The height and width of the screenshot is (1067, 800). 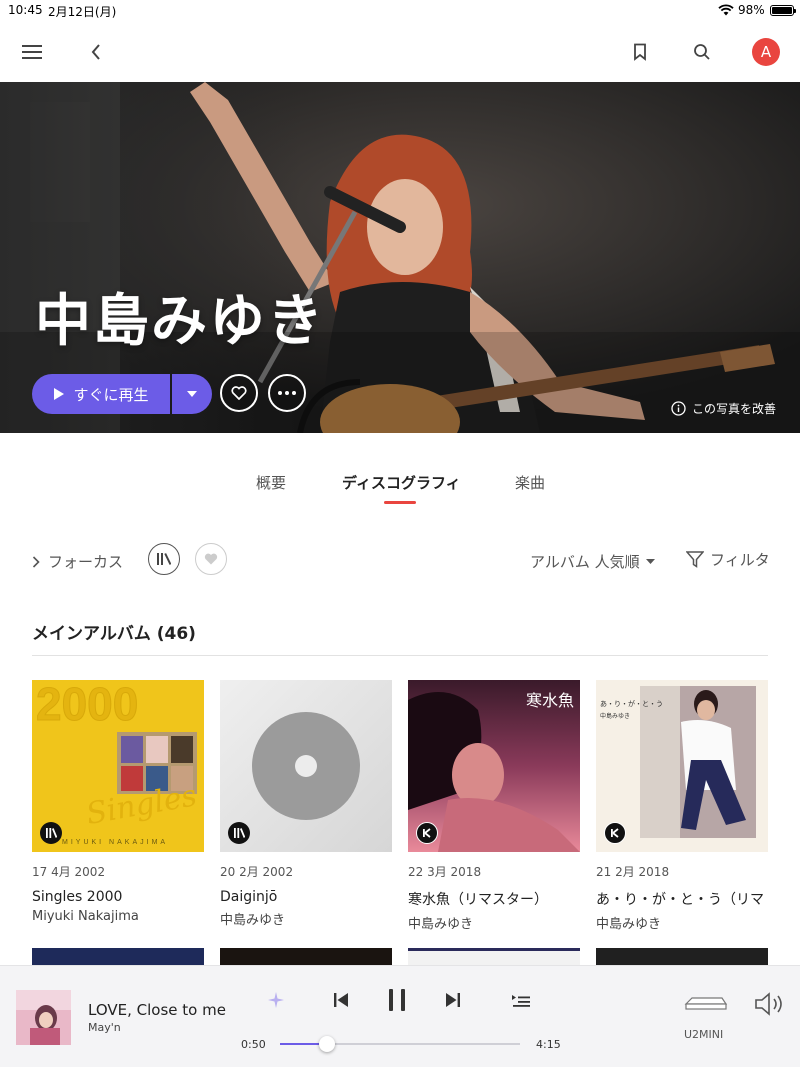 What do you see at coordinates (327, 1044) in the screenshot?
I see `progress-thumb` at bounding box center [327, 1044].